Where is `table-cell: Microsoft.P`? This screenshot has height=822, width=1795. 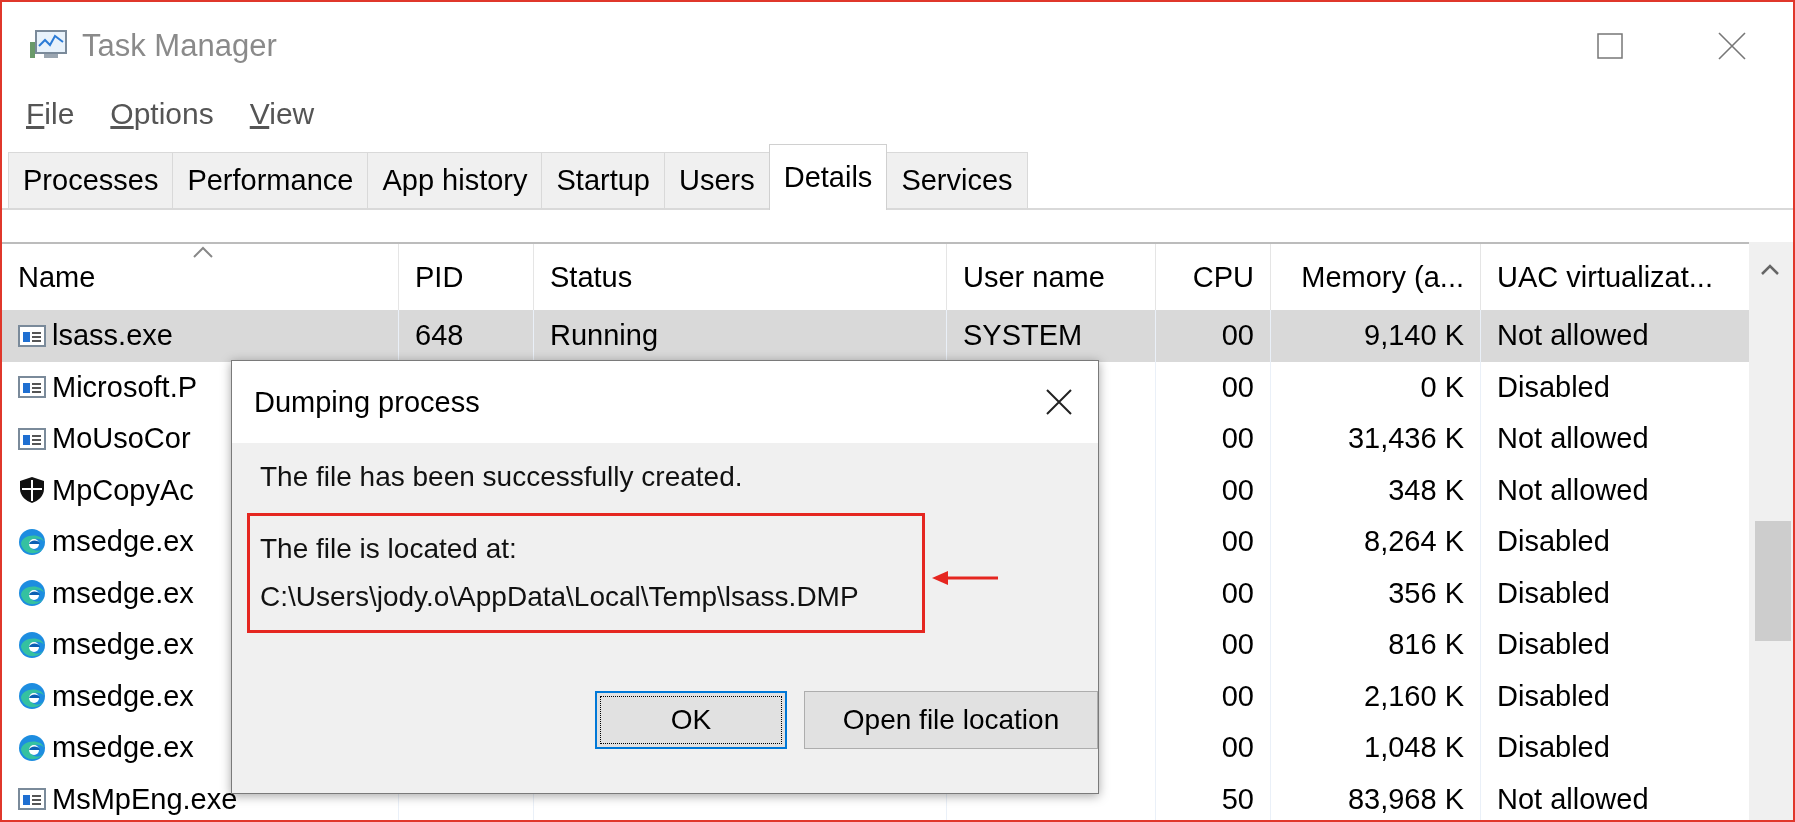
table-cell: Microsoft.P is located at coordinates (125, 387).